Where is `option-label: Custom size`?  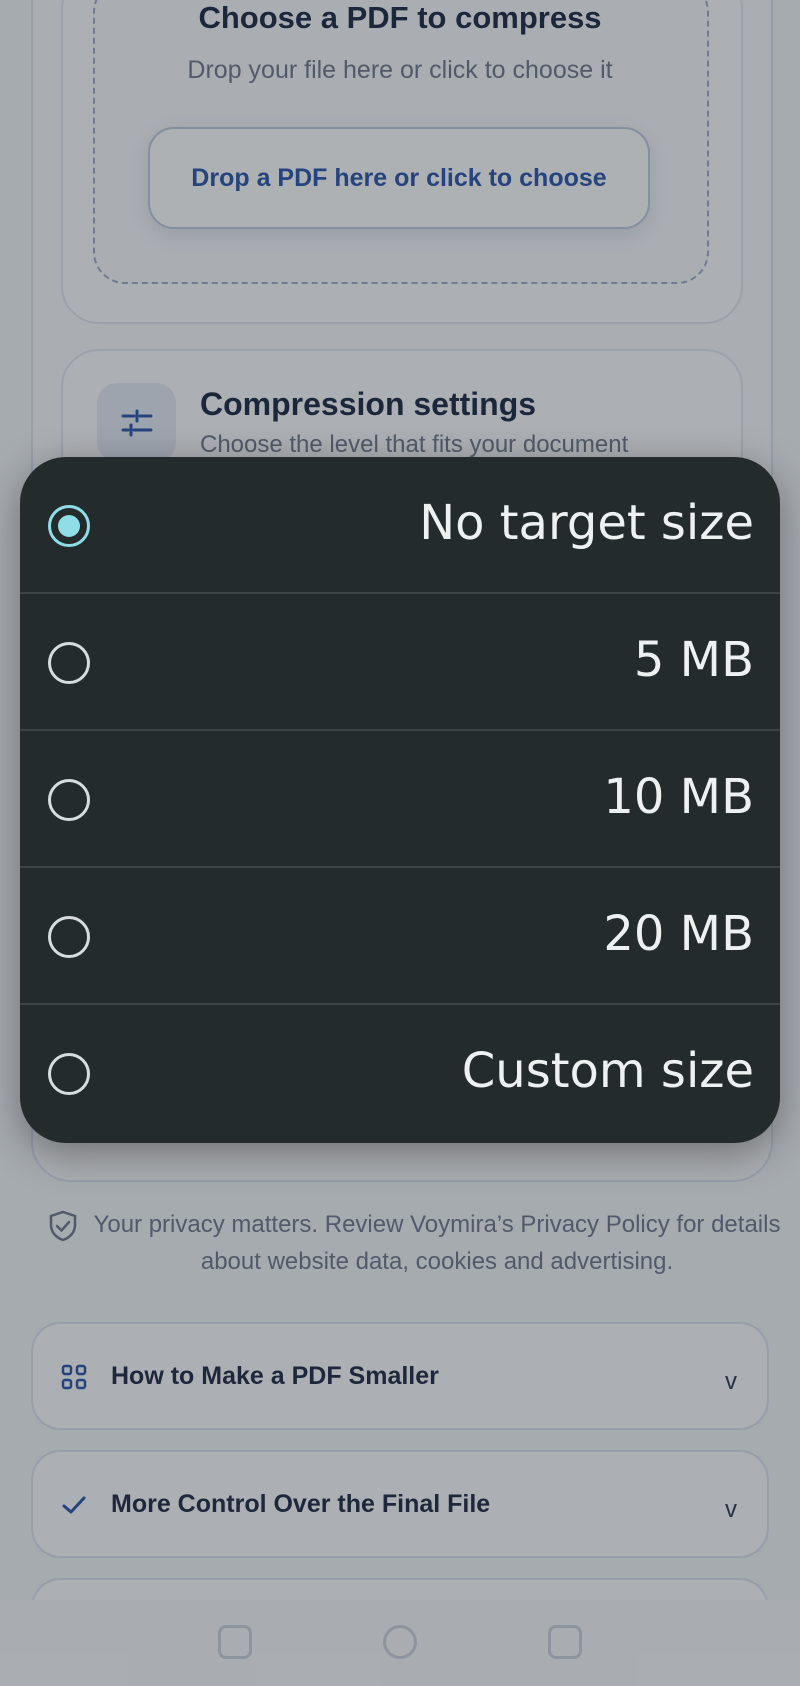 option-label: Custom size is located at coordinates (607, 1071).